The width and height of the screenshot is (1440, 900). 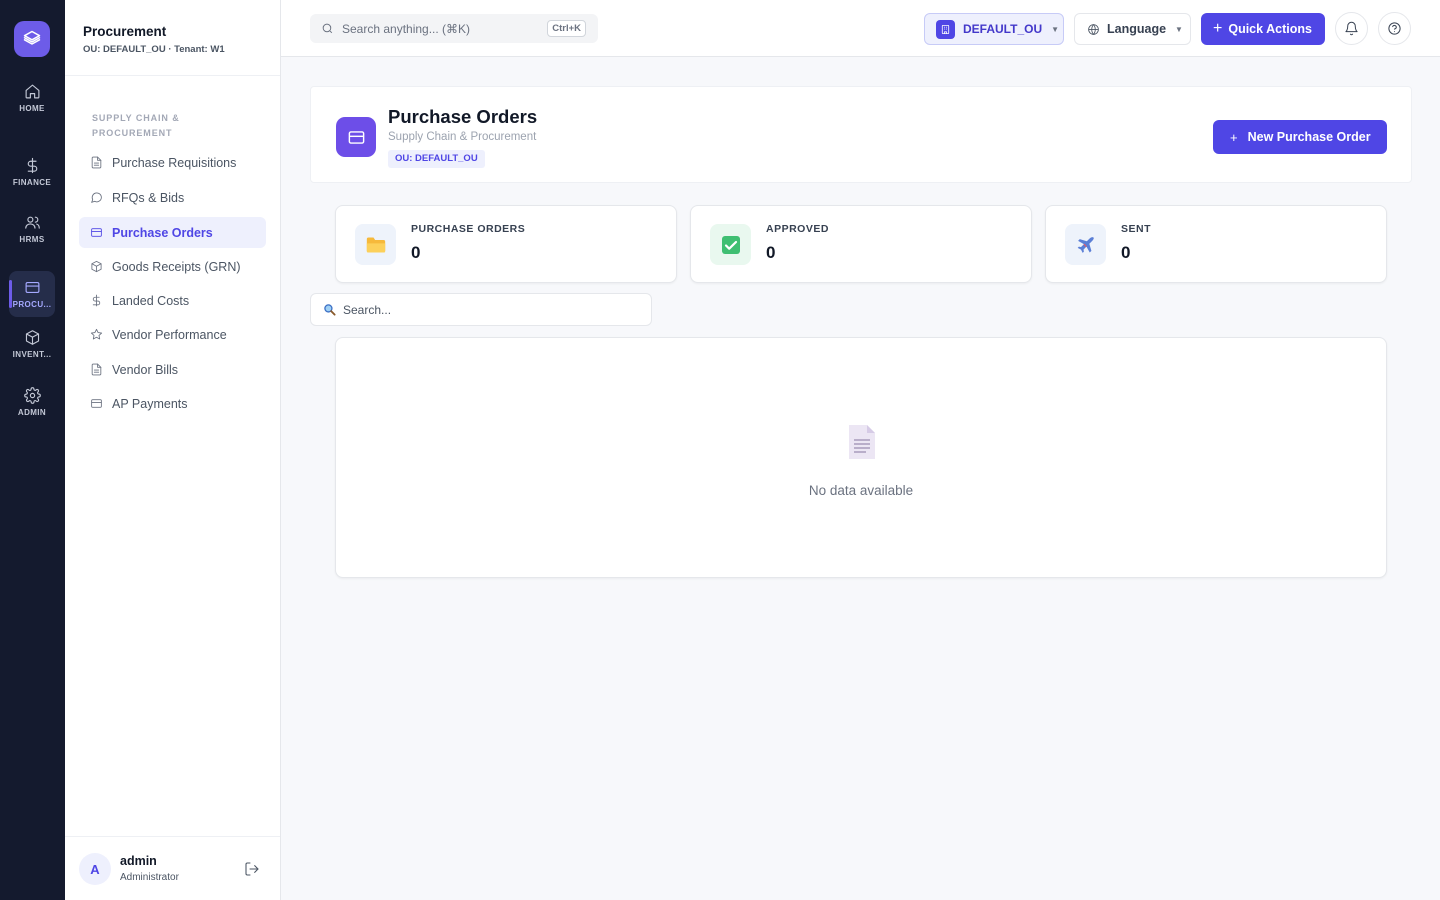 I want to click on airplane-icon, so click(x=1085, y=244).